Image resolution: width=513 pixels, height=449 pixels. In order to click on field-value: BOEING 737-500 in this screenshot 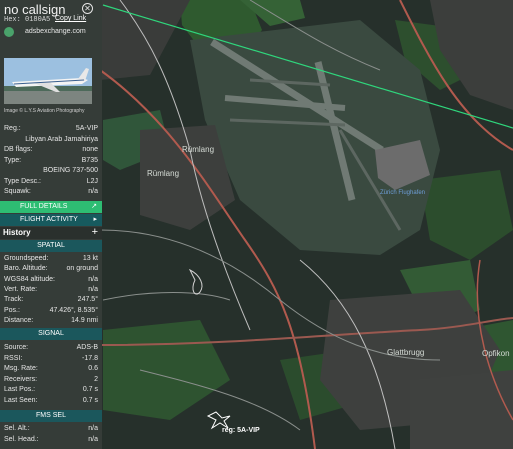, I will do `click(70, 170)`.